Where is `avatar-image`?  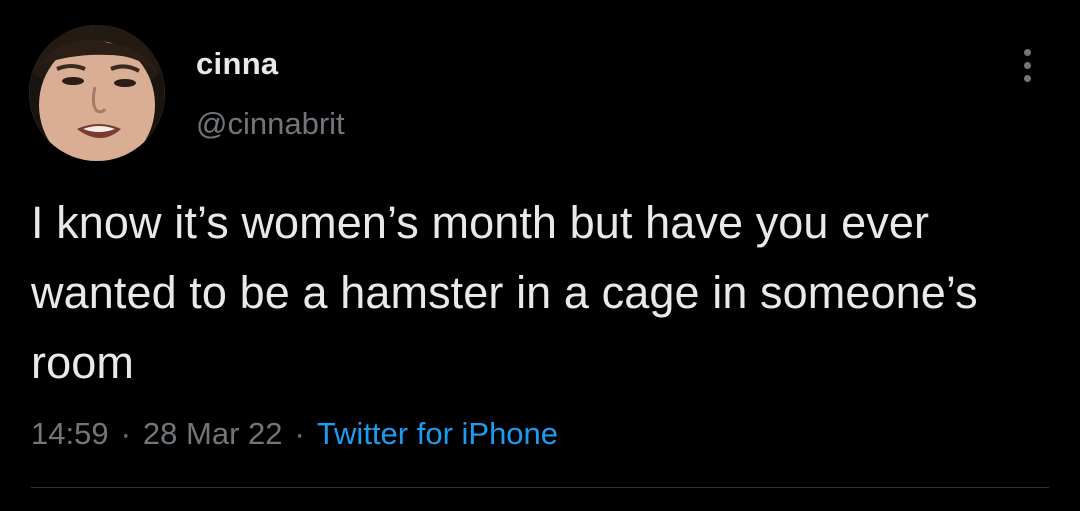 avatar-image is located at coordinates (97, 93).